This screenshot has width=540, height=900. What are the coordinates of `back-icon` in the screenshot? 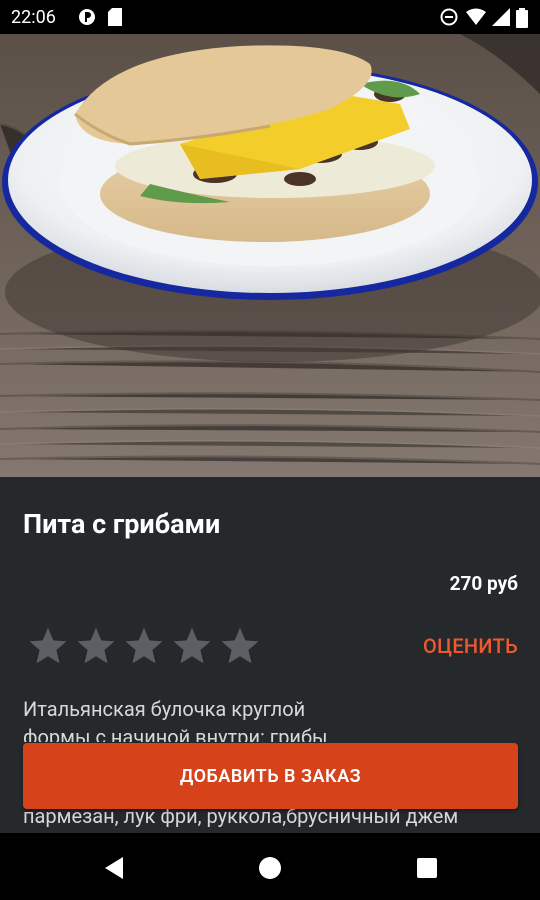 It's located at (115, 868).